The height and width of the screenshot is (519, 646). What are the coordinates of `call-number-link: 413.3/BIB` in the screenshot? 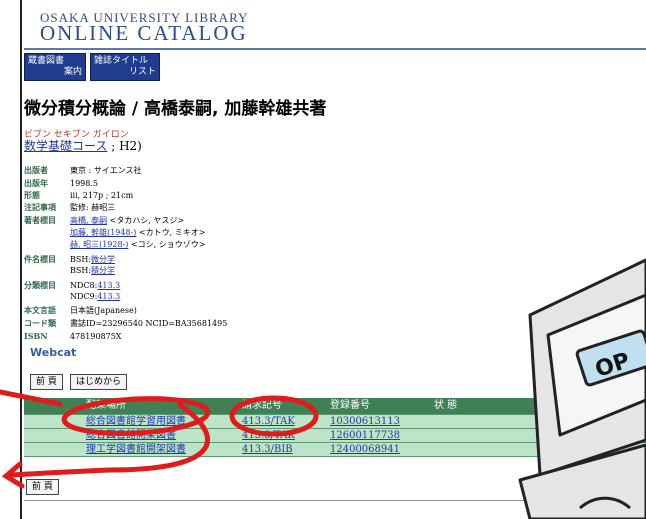 It's located at (267, 449).